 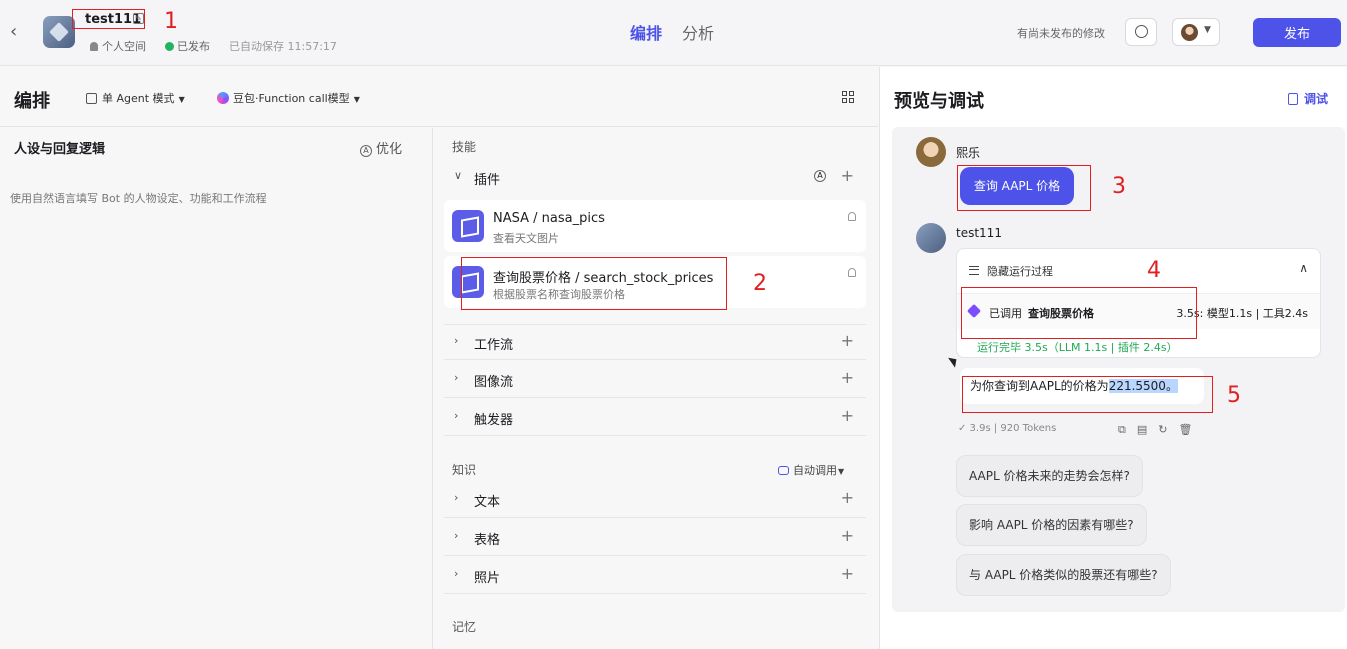 What do you see at coordinates (968, 153) in the screenshot?
I see `user-name: 熙乐` at bounding box center [968, 153].